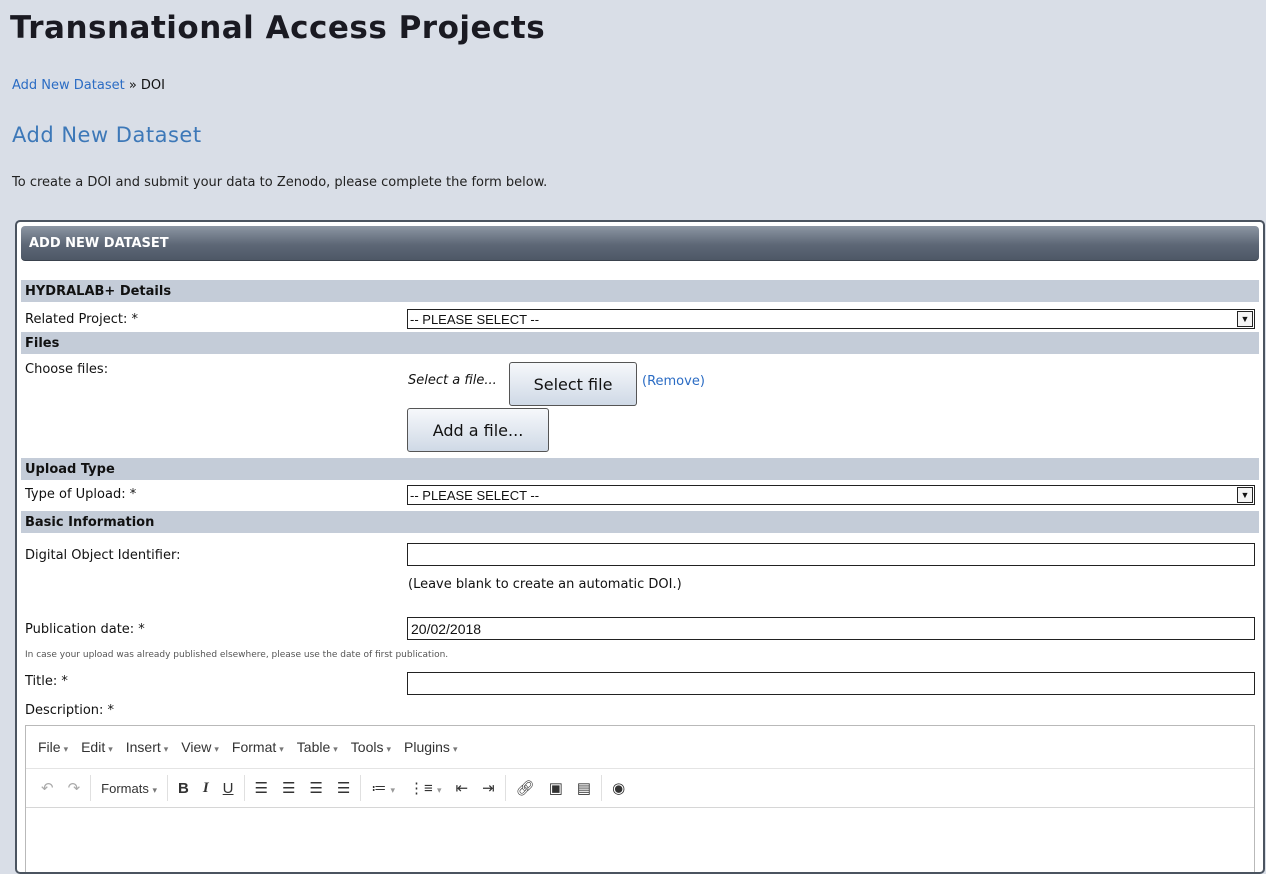 This screenshot has height=874, width=1266. Describe the element at coordinates (46, 681) in the screenshot. I see `title-label: Title: *` at that location.